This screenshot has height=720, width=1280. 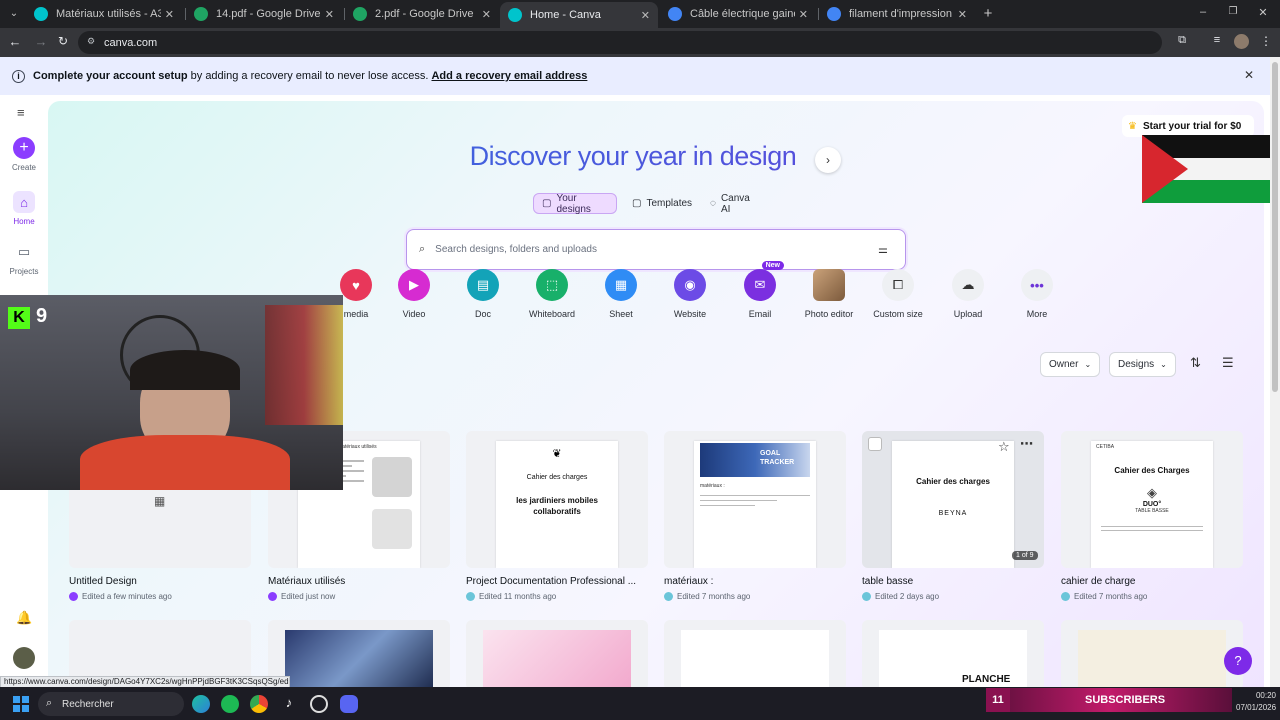 I want to click on user-avatar, so click(x=24, y=658).